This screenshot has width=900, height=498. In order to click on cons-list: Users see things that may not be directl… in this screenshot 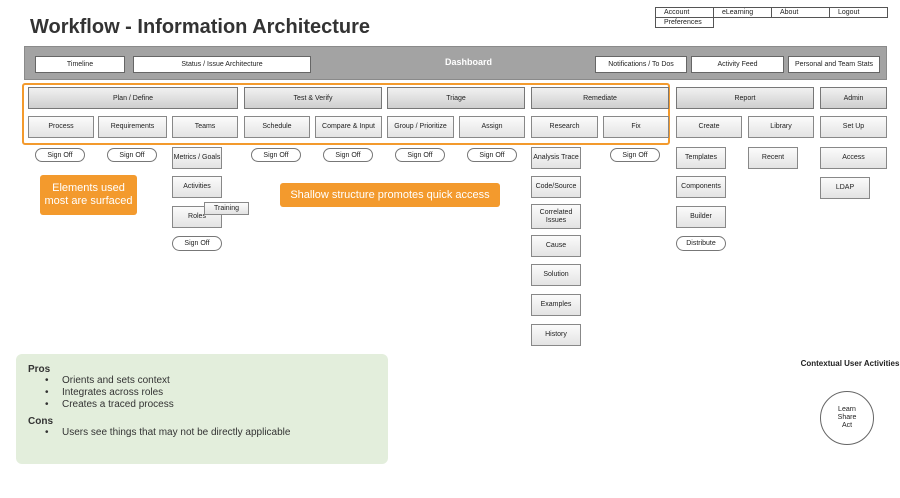, I will do `click(203, 433)`.